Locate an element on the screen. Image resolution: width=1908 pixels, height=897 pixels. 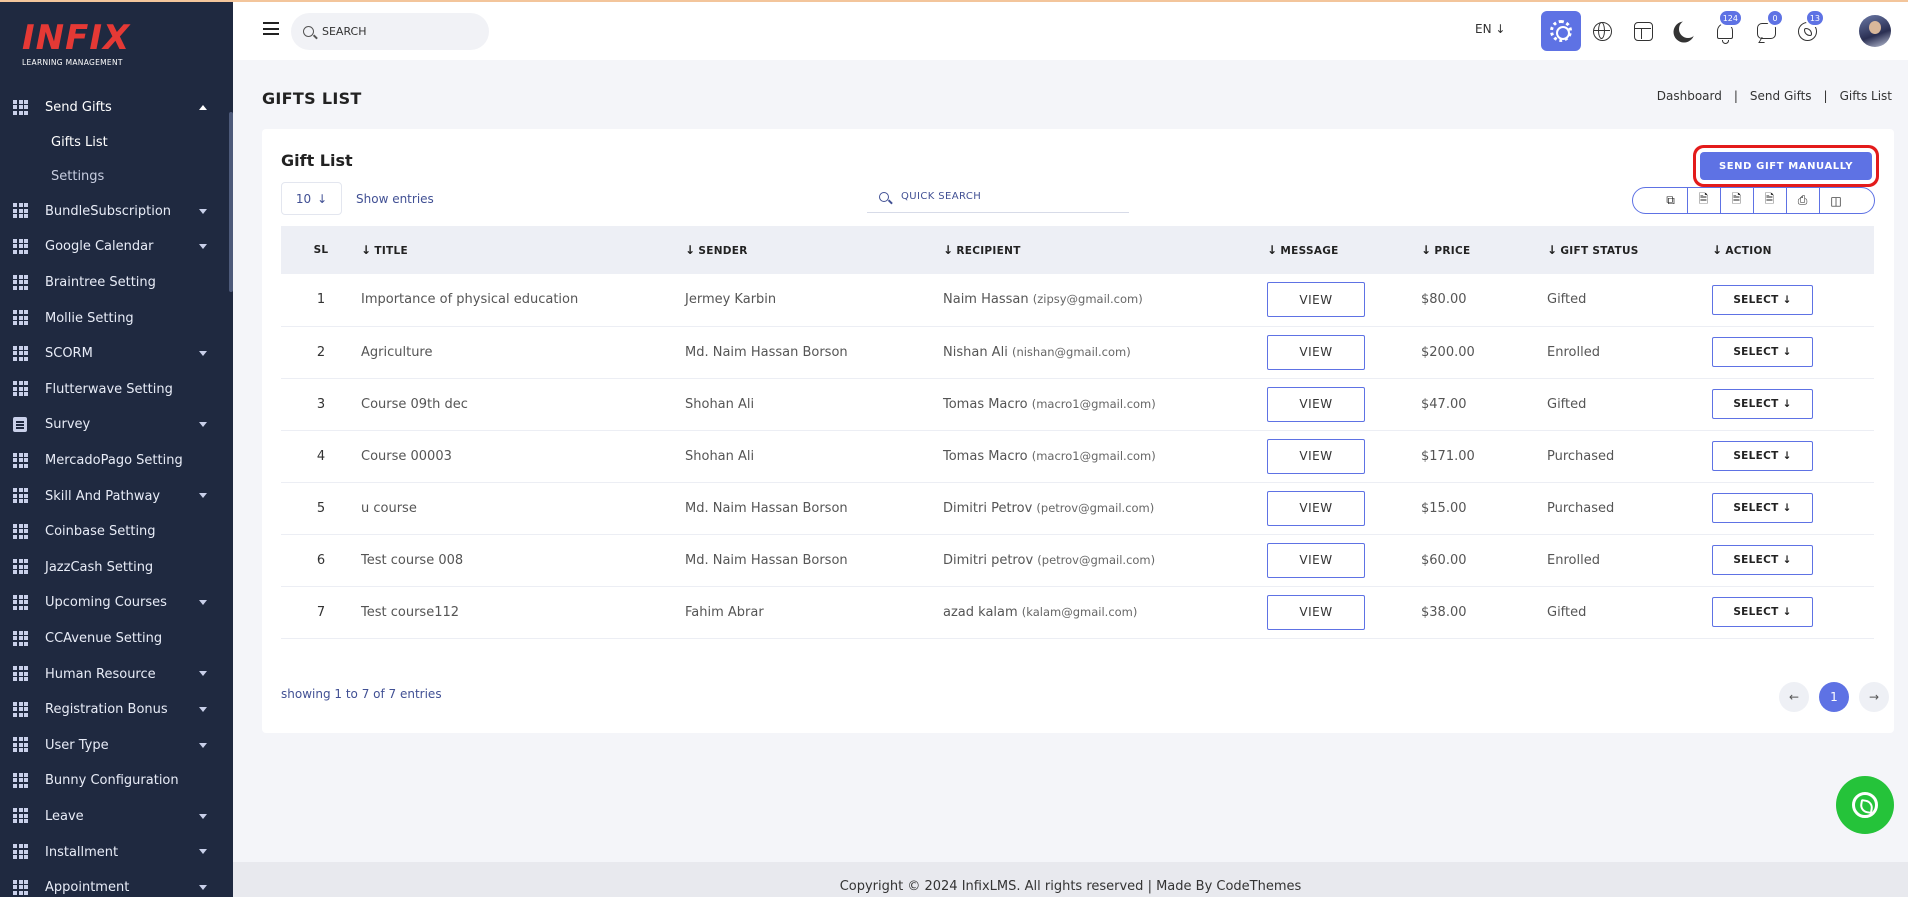
cell-gift-status: Enrolled is located at coordinates (1573, 352).